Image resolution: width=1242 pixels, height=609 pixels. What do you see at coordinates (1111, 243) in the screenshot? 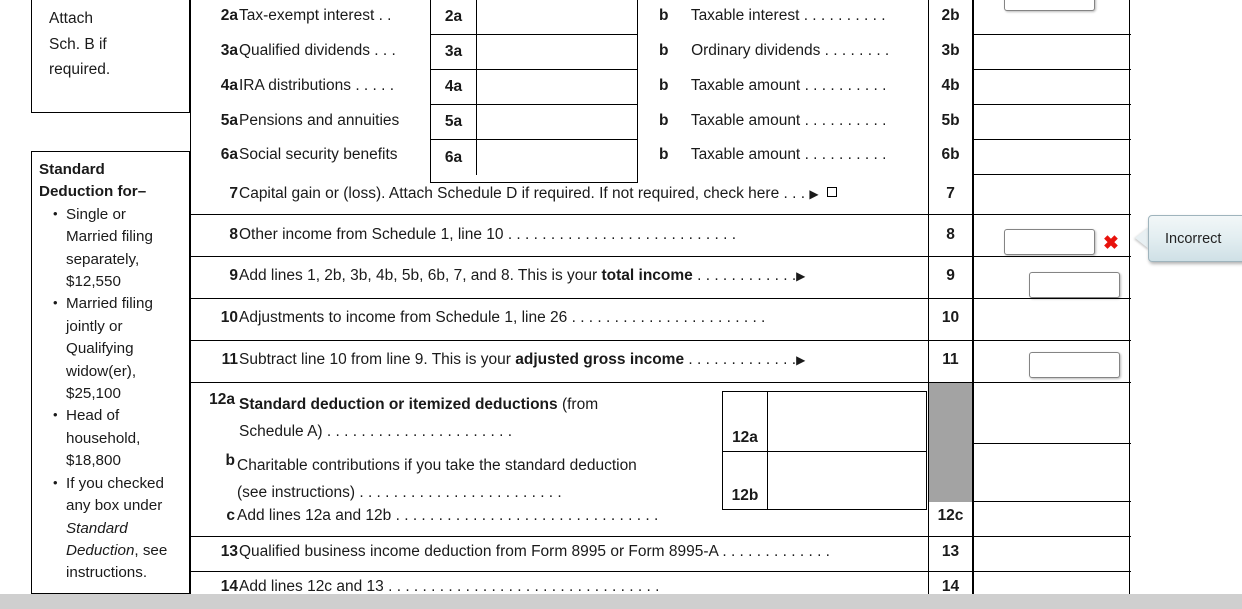
I see `error-x-icon: ✖` at bounding box center [1111, 243].